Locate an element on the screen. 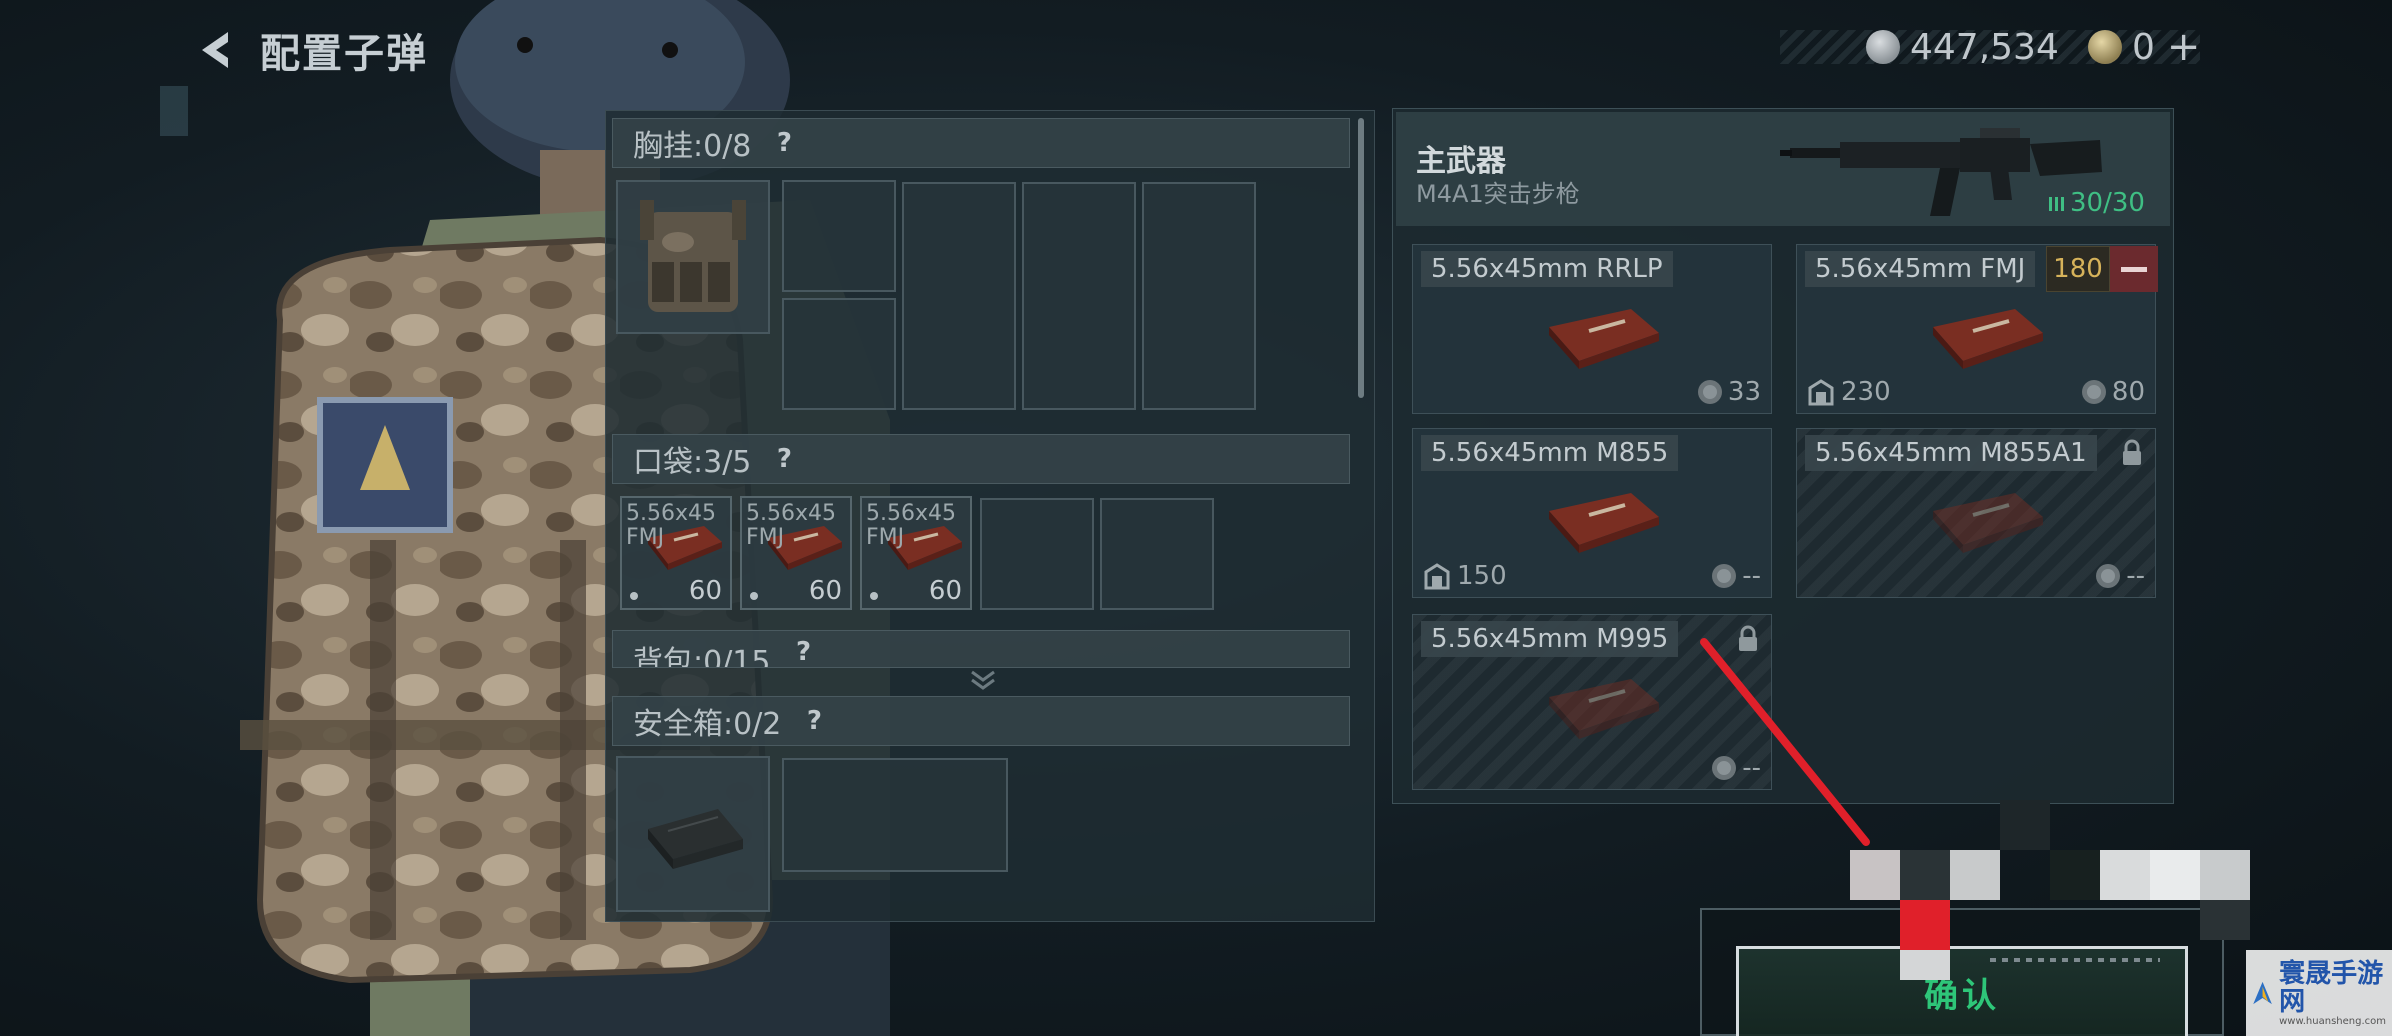  ammo-option-card: 5.56x45mm RRLP 33 is located at coordinates (1592, 329).